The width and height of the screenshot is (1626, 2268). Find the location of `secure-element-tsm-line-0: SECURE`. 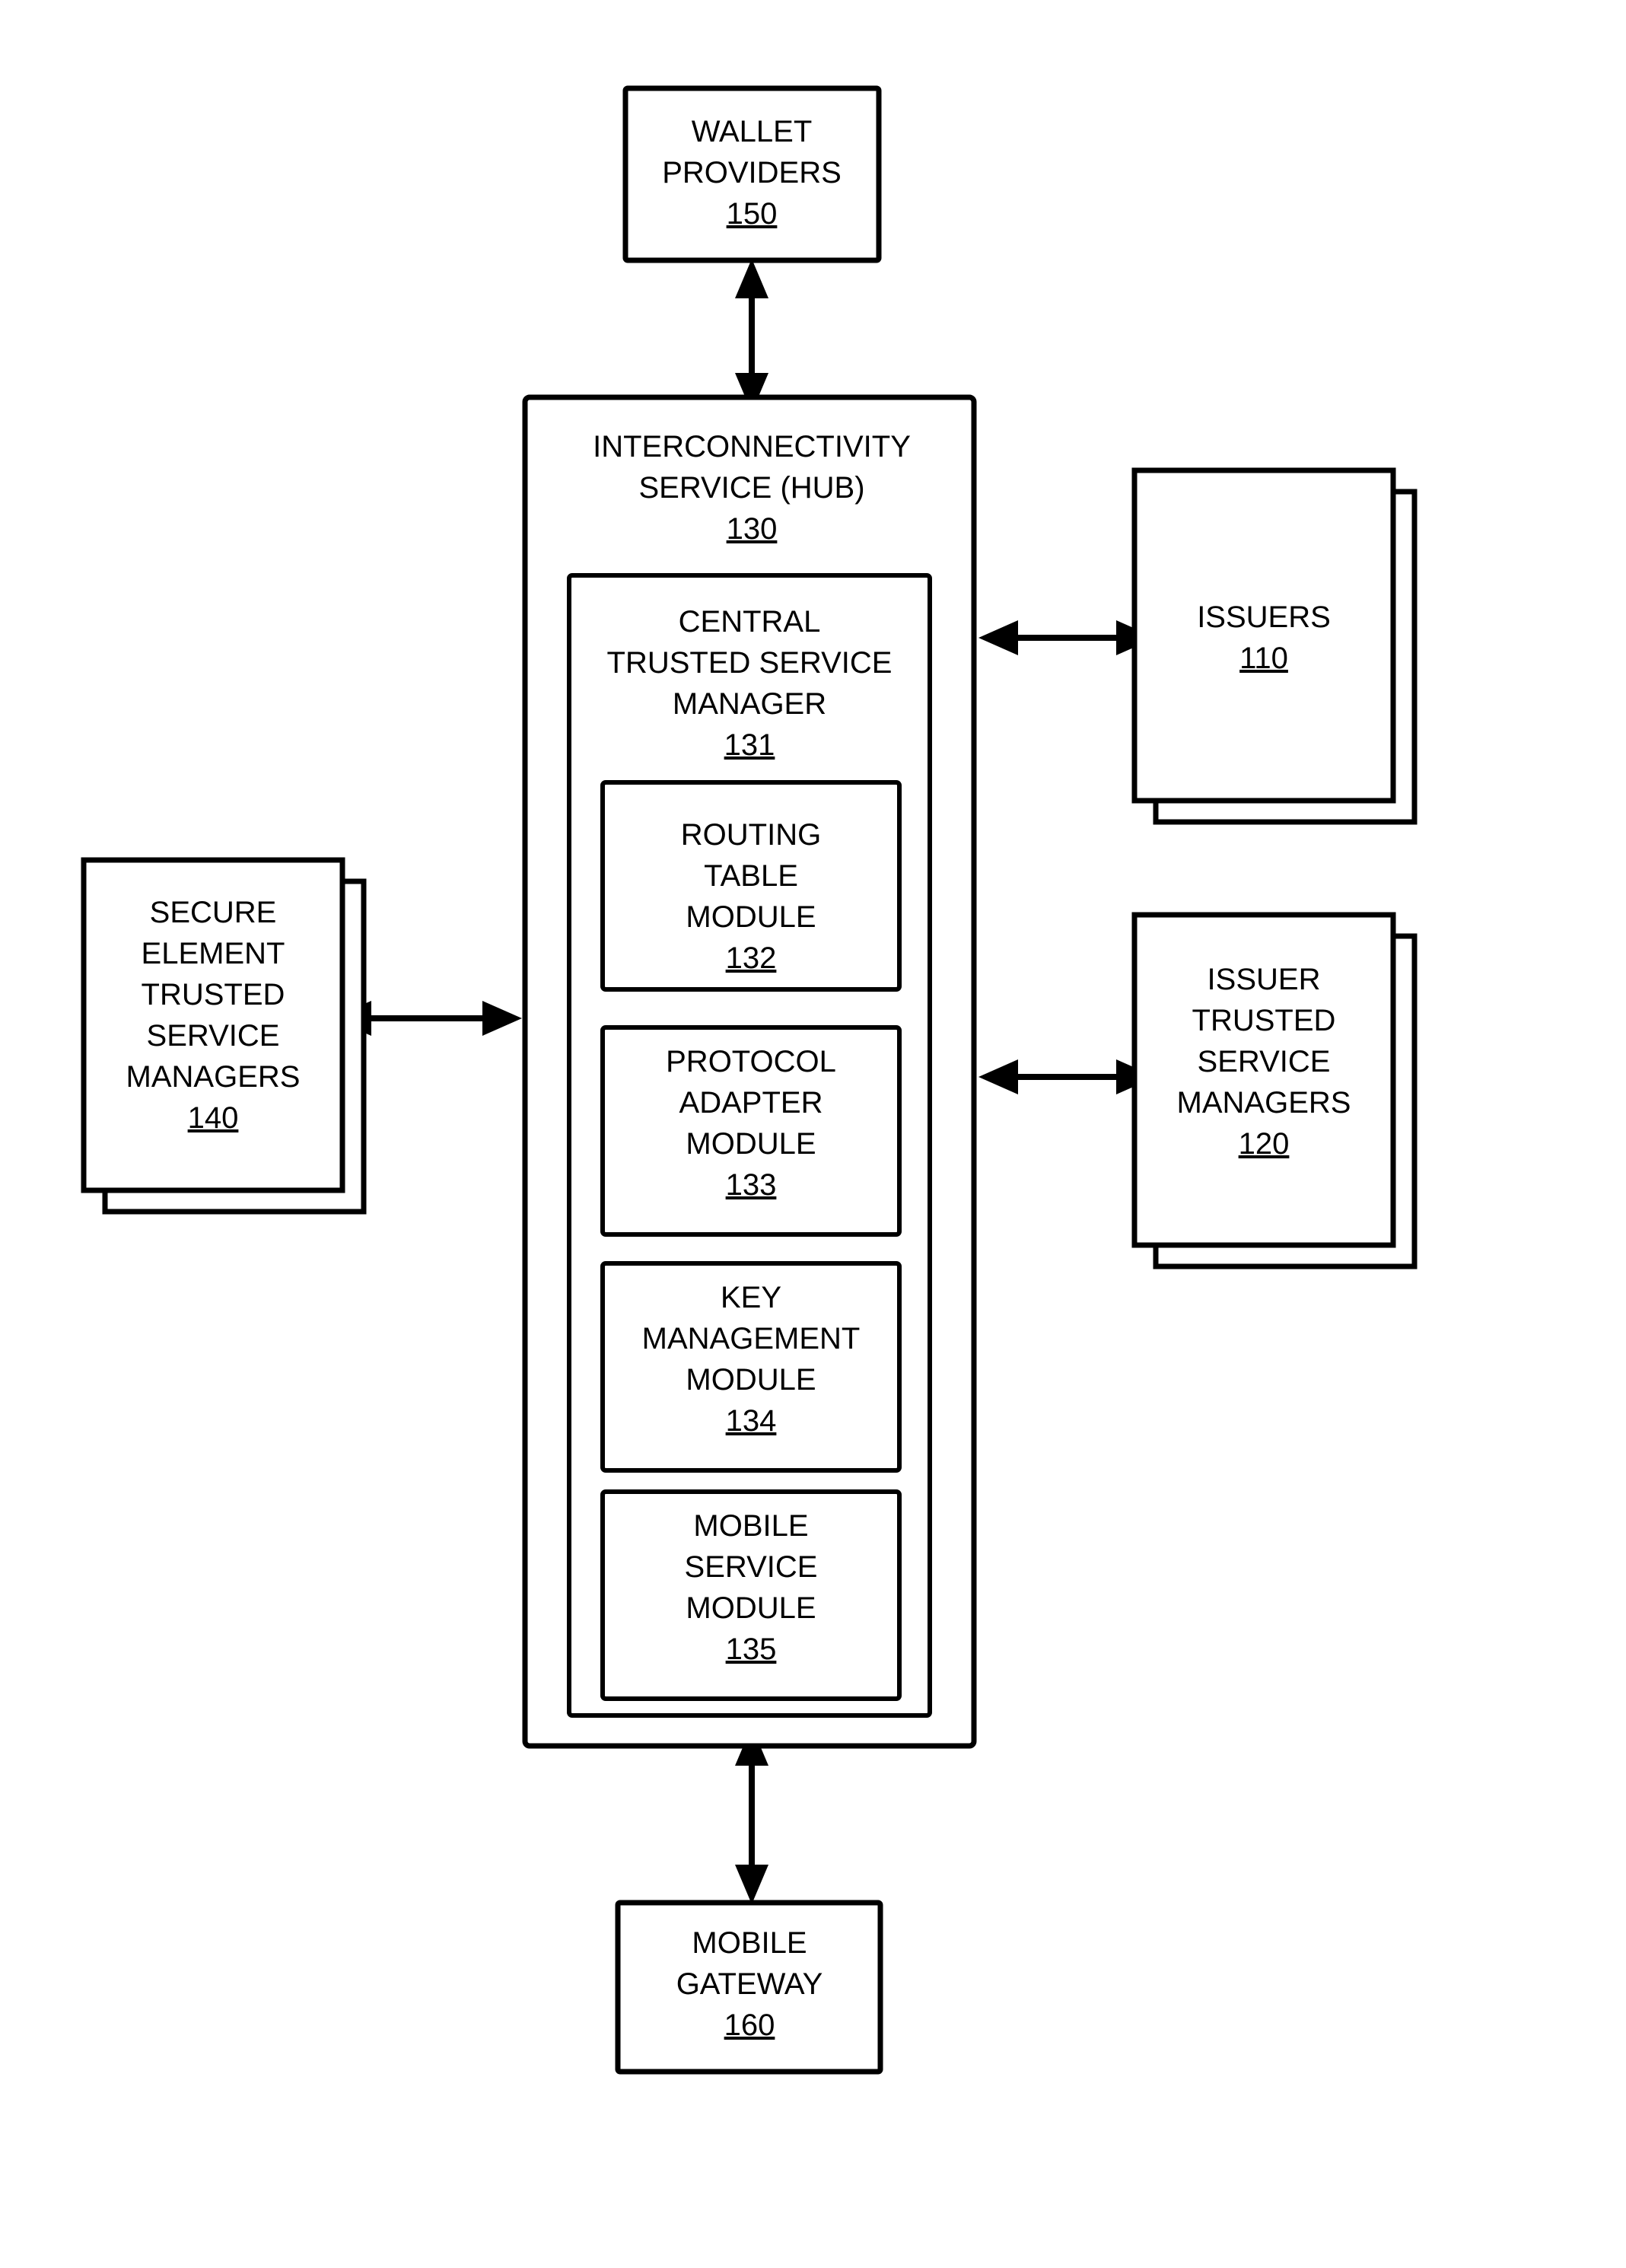

secure-element-tsm-line-0: SECURE is located at coordinates (214, 912).